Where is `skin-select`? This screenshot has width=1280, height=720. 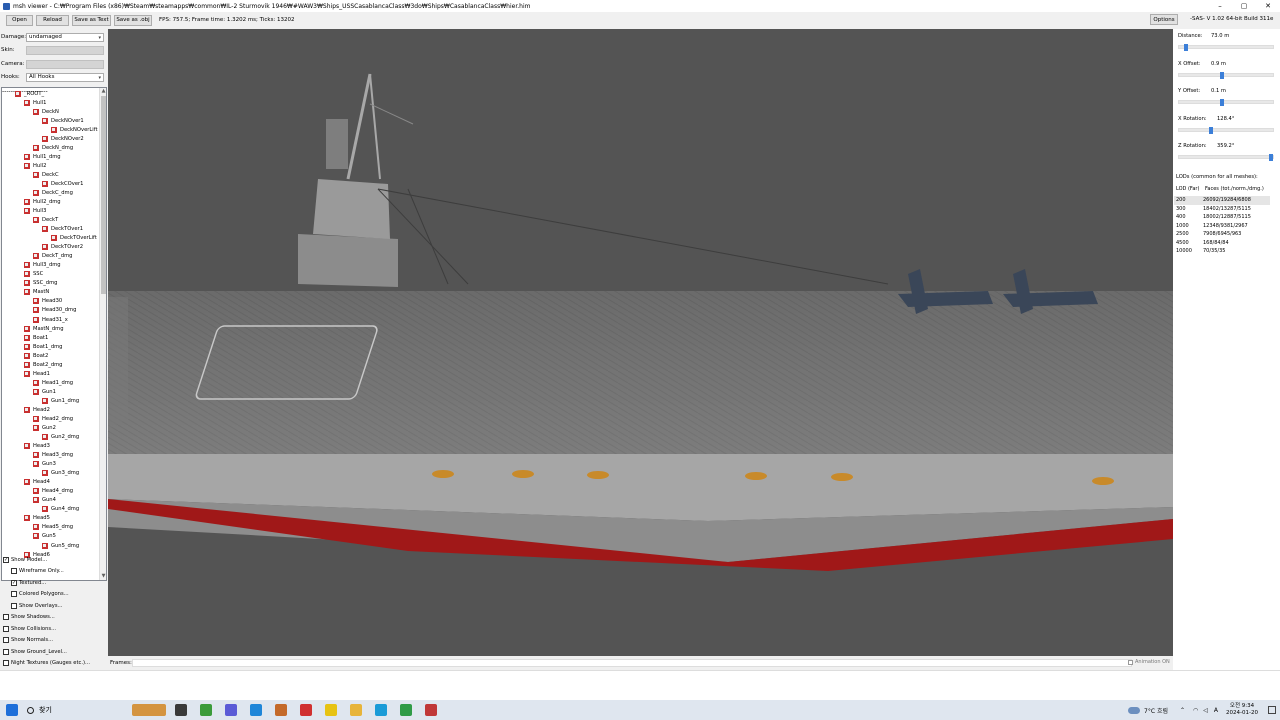
skin-select is located at coordinates (65, 50).